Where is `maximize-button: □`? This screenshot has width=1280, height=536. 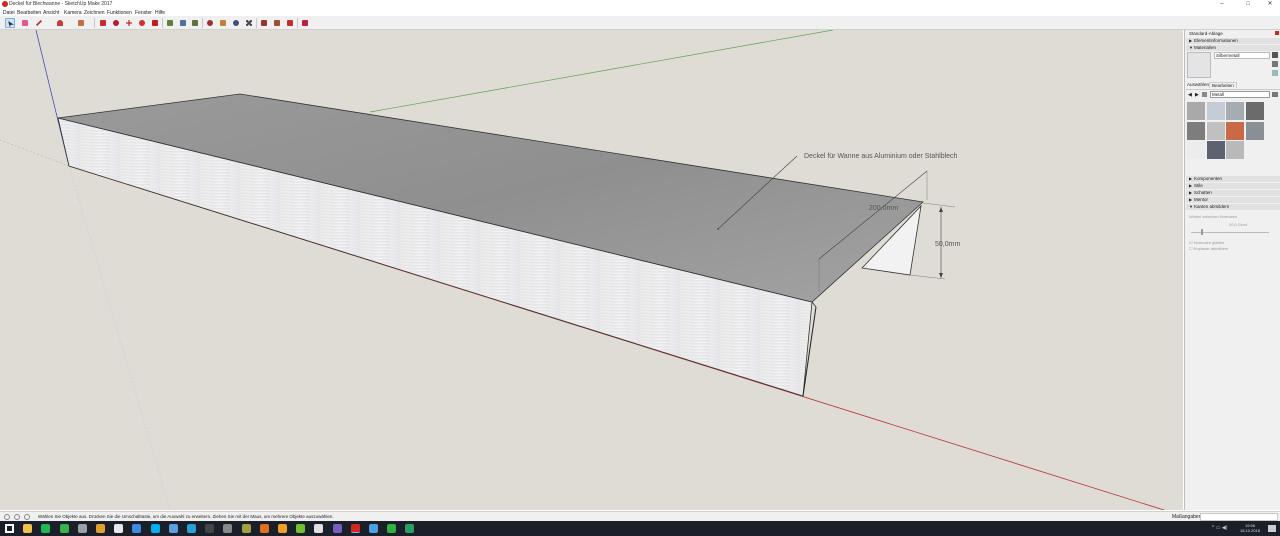 maximize-button: □ is located at coordinates (1248, 4).